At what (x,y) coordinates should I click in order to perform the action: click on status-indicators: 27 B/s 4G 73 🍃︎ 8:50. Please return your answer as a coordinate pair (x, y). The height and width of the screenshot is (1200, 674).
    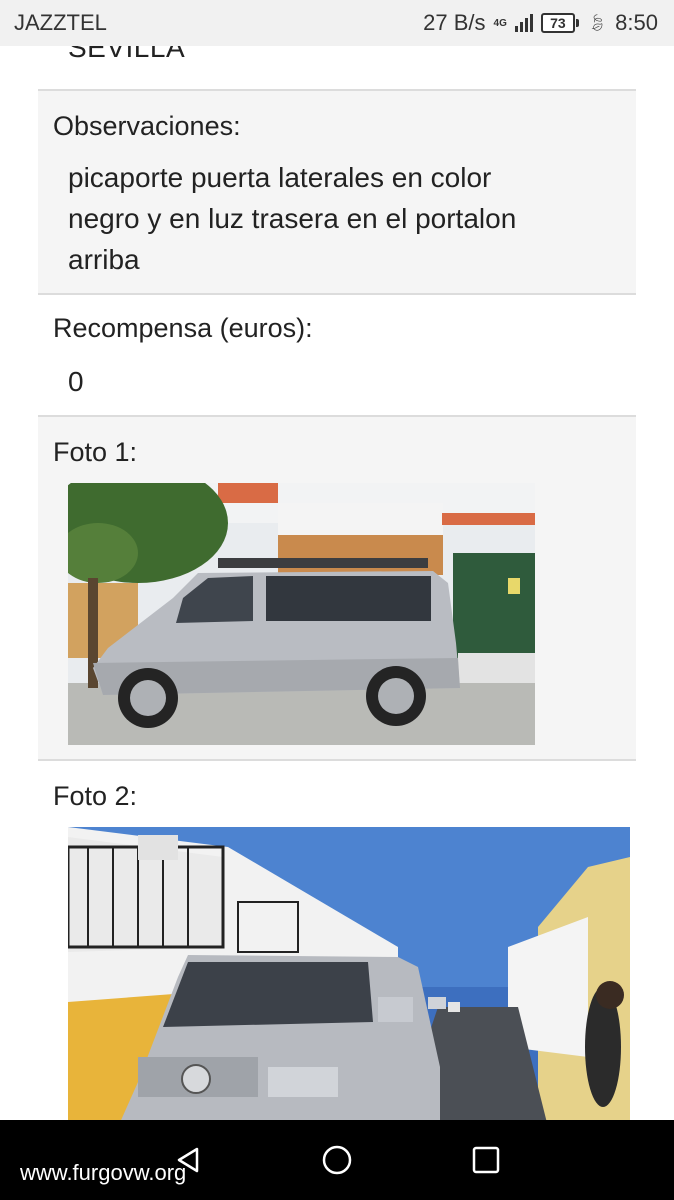
    Looking at the image, I should click on (540, 23).